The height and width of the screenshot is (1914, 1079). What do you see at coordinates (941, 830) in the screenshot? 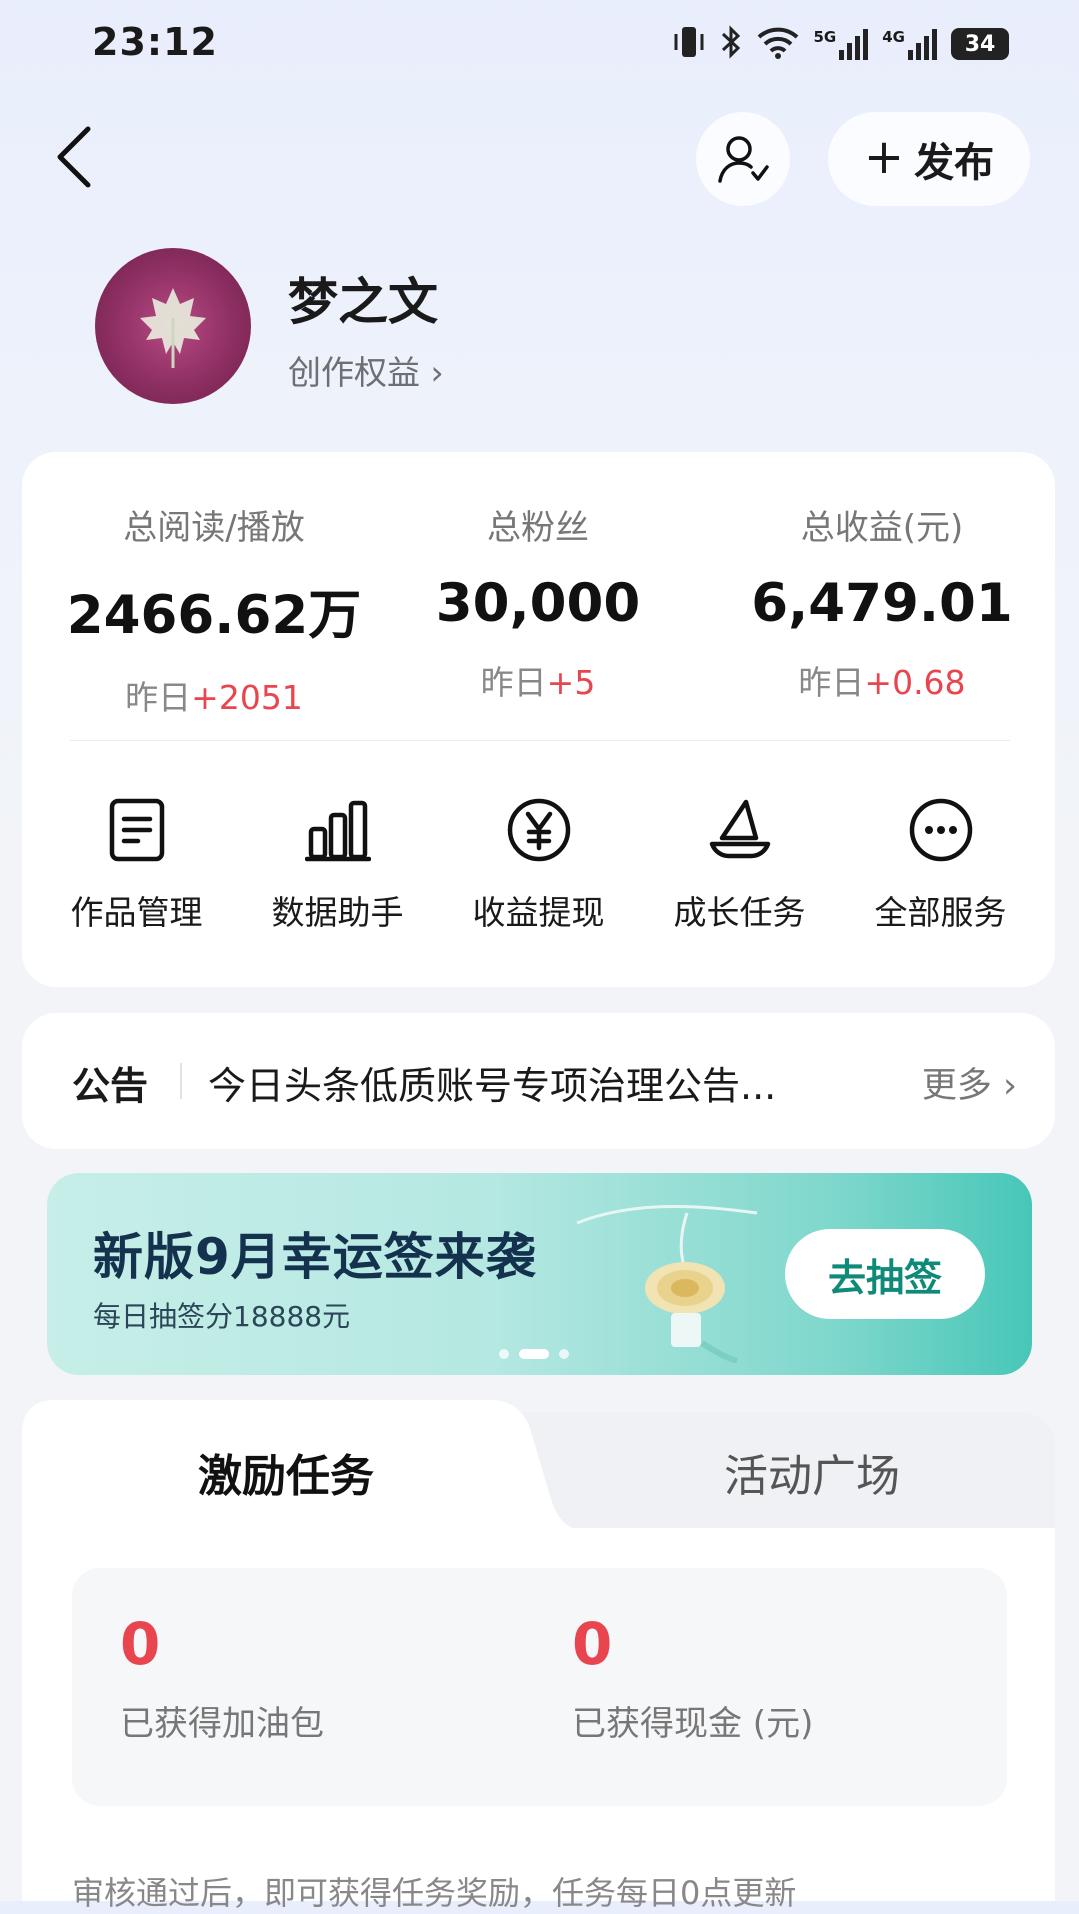
I see `more-icon` at bounding box center [941, 830].